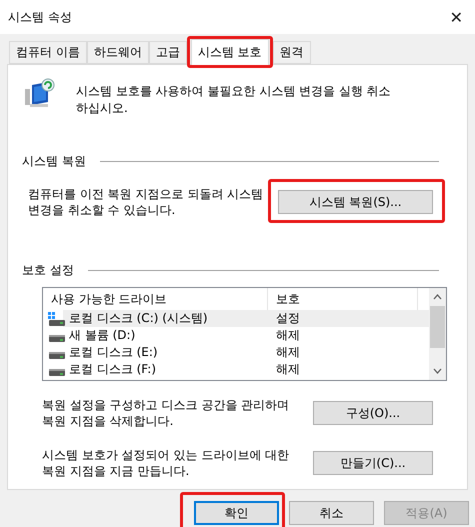  What do you see at coordinates (54, 161) in the screenshot?
I see `section-title: 시스템 복원` at bounding box center [54, 161].